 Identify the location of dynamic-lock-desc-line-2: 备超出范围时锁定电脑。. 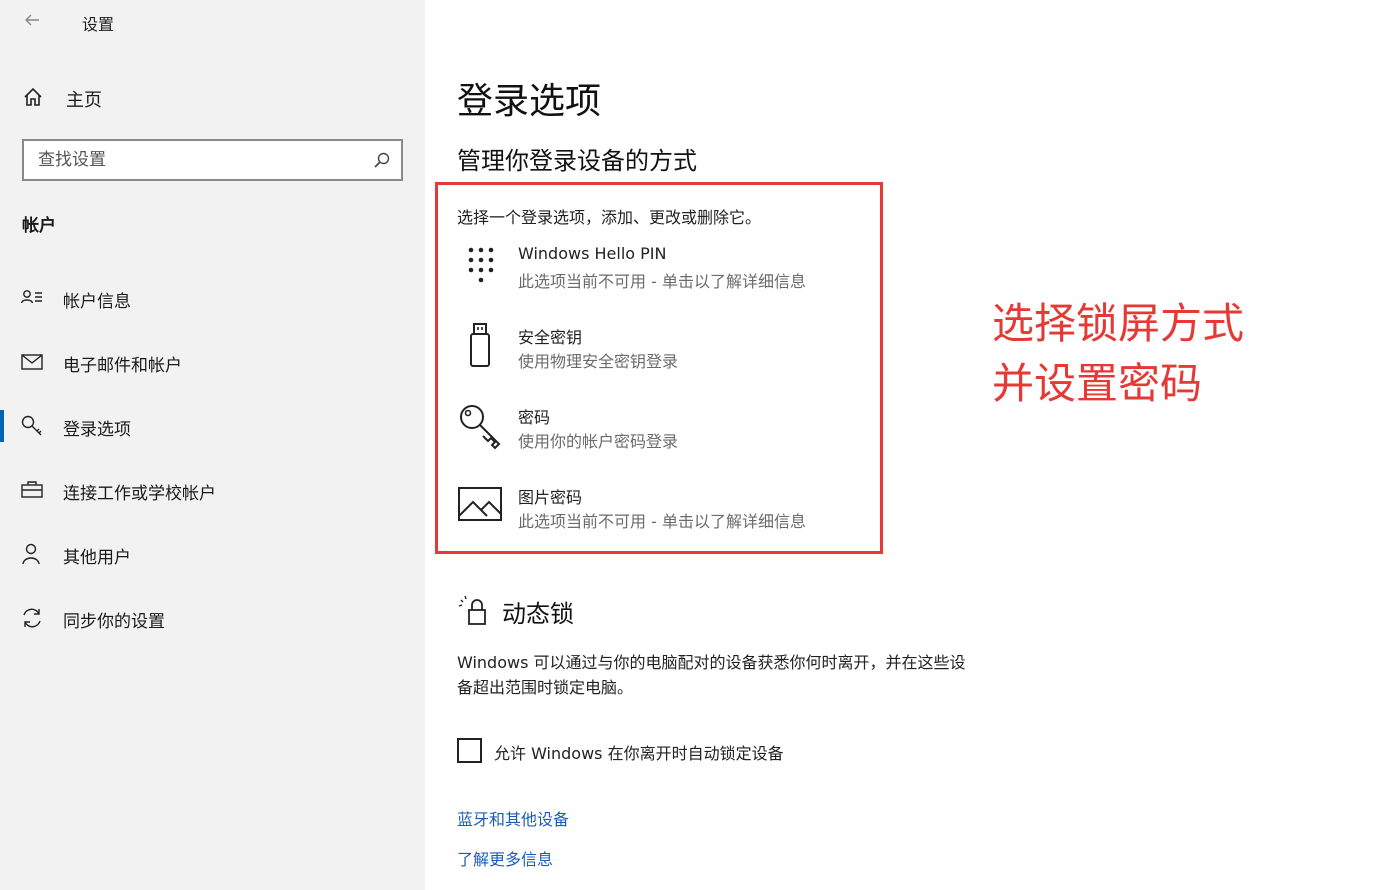
(545, 687).